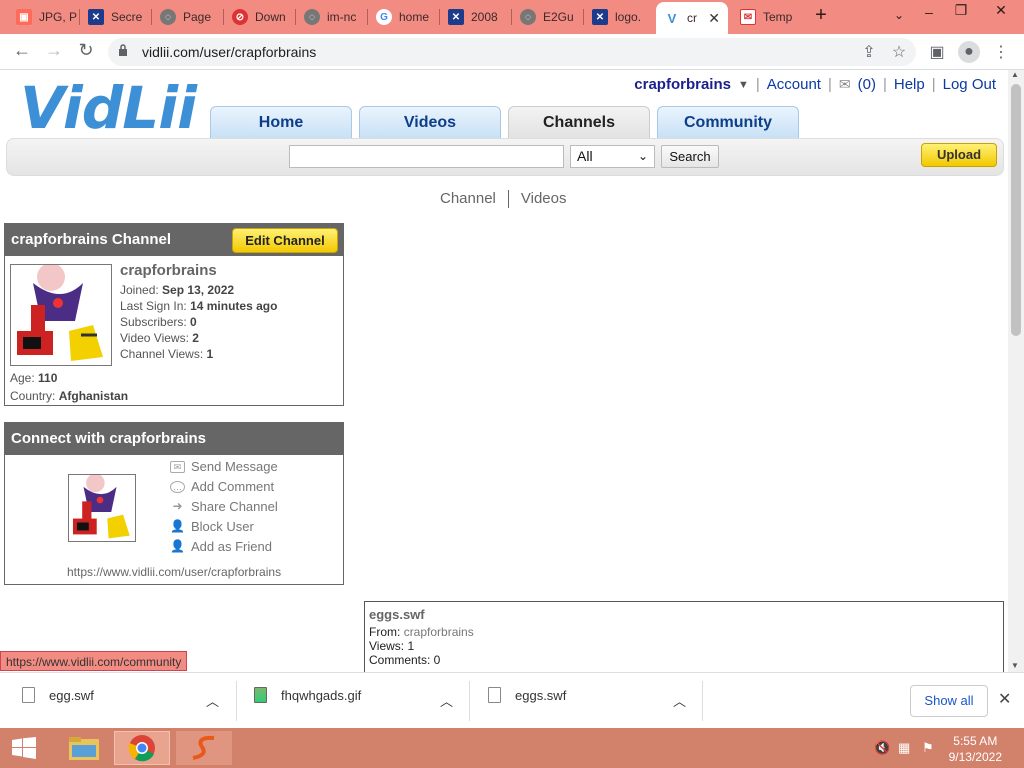 The height and width of the screenshot is (768, 1024). What do you see at coordinates (221, 546) in the screenshot?
I see `add-friend-link: 👤 Add as Friend` at bounding box center [221, 546].